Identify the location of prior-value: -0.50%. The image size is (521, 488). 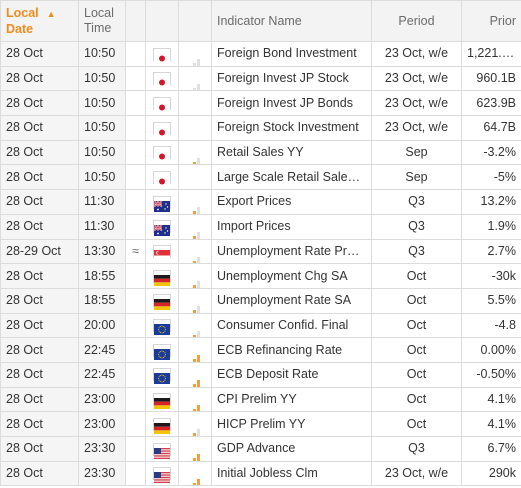
(491, 374).